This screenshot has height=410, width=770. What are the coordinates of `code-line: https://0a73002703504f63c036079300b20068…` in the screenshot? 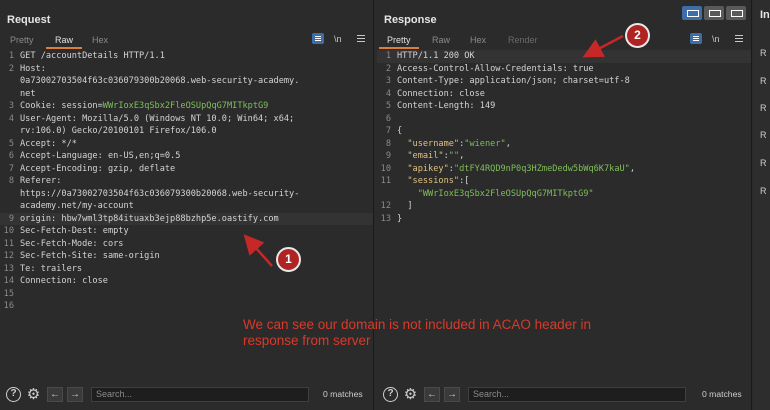 It's located at (186, 194).